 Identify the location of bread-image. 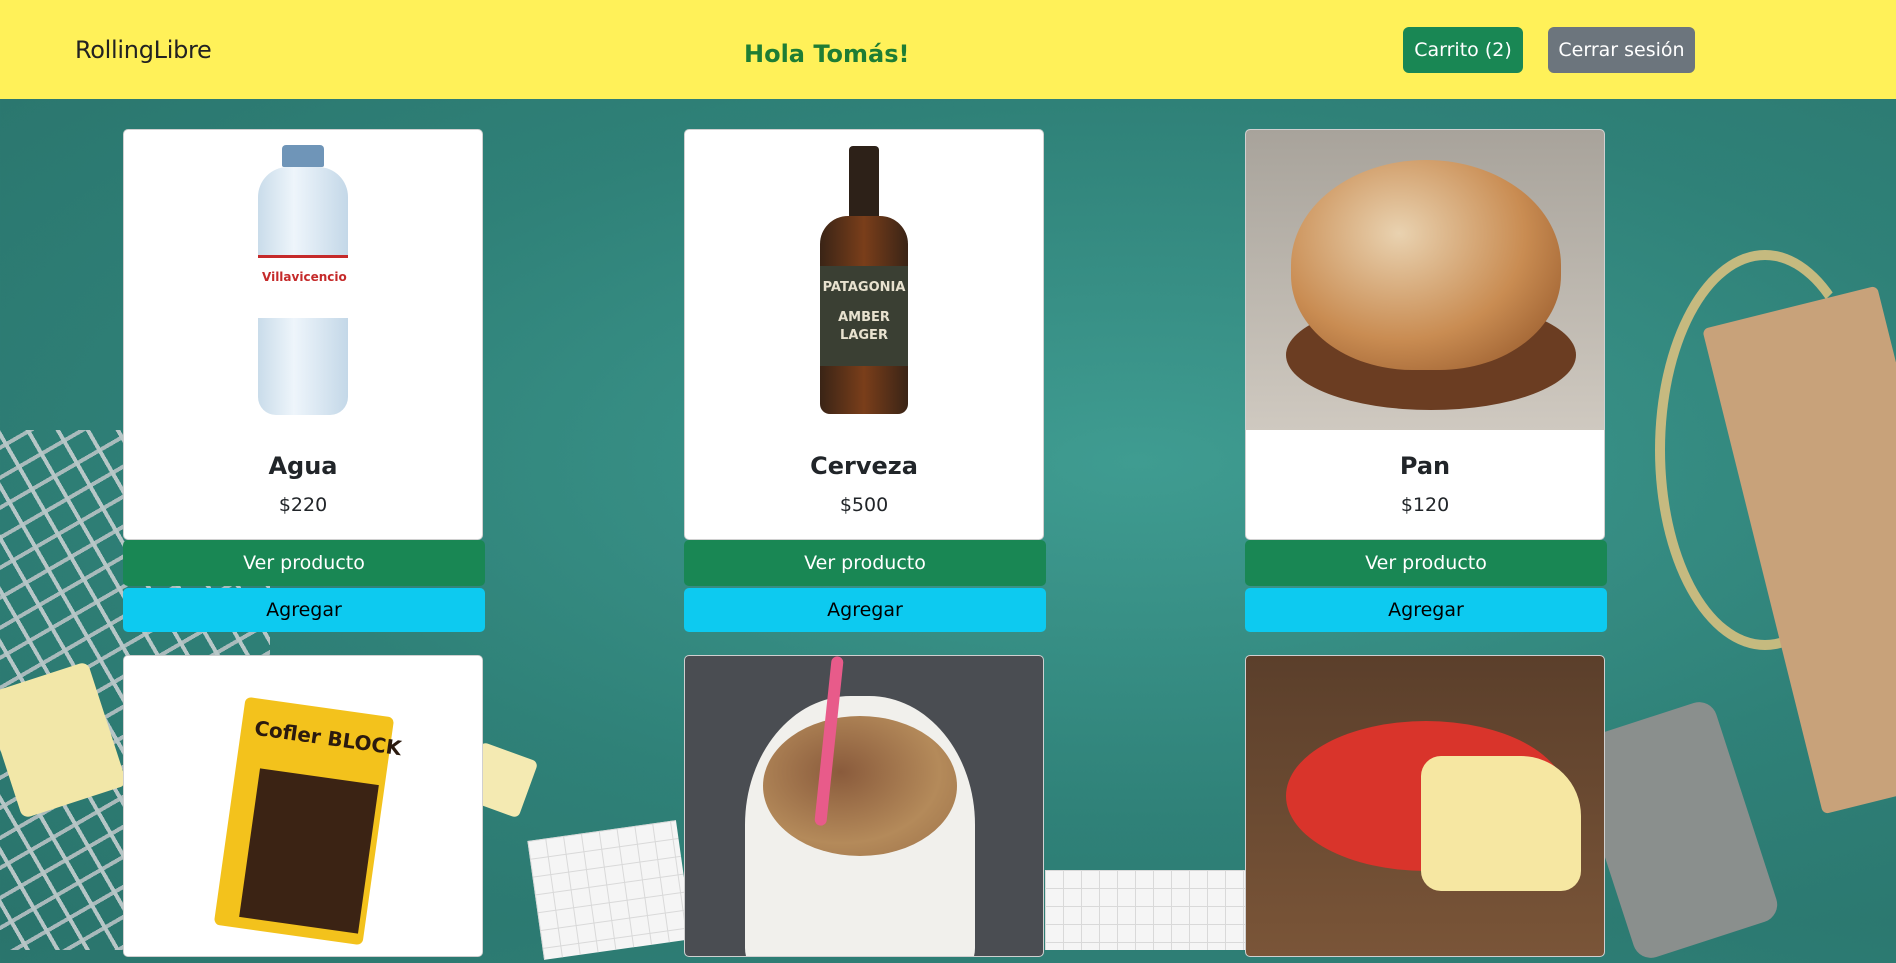
(1425, 280).